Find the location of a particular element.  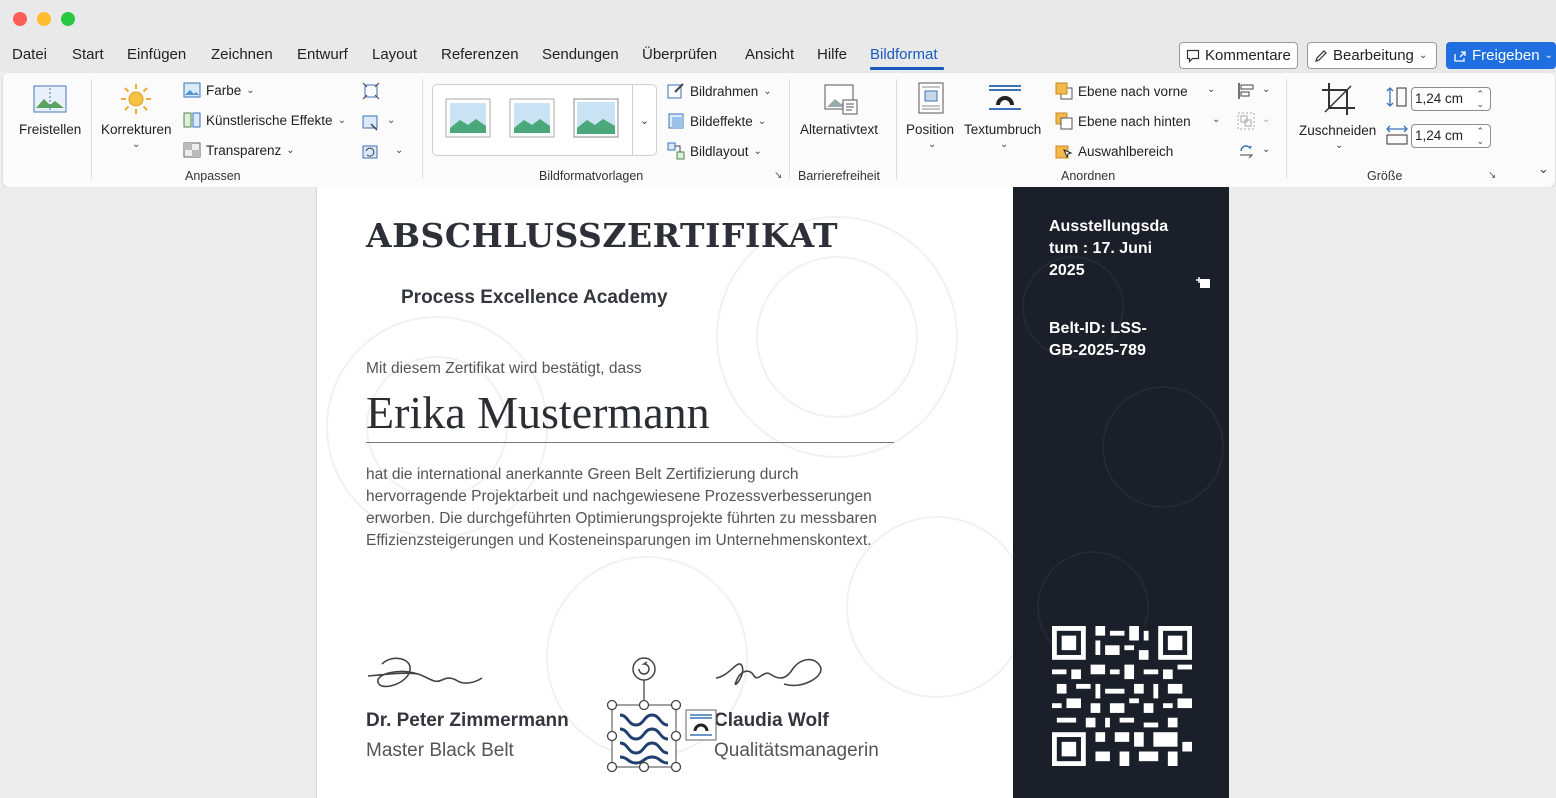

share-label: Freigeben is located at coordinates (1506, 55).